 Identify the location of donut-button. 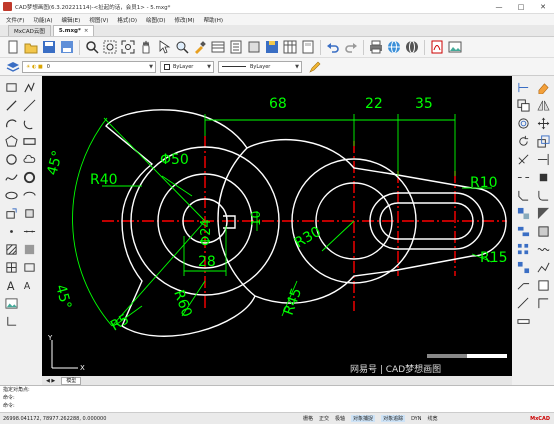
(29, 177).